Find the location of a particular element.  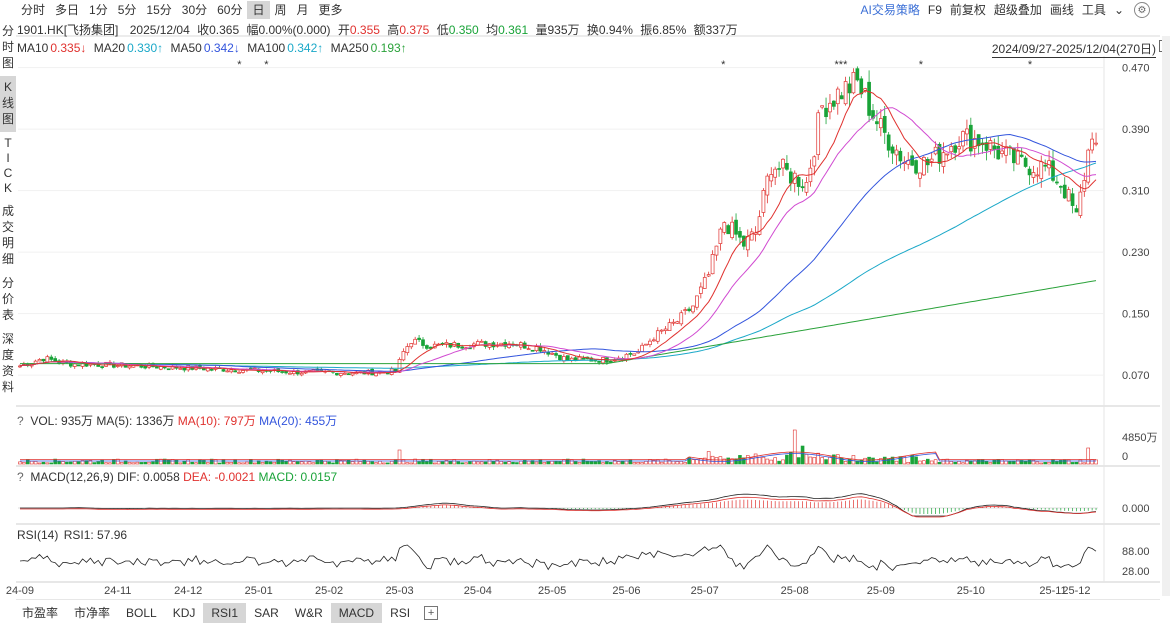

period-tab: 多日 is located at coordinates (67, 10).